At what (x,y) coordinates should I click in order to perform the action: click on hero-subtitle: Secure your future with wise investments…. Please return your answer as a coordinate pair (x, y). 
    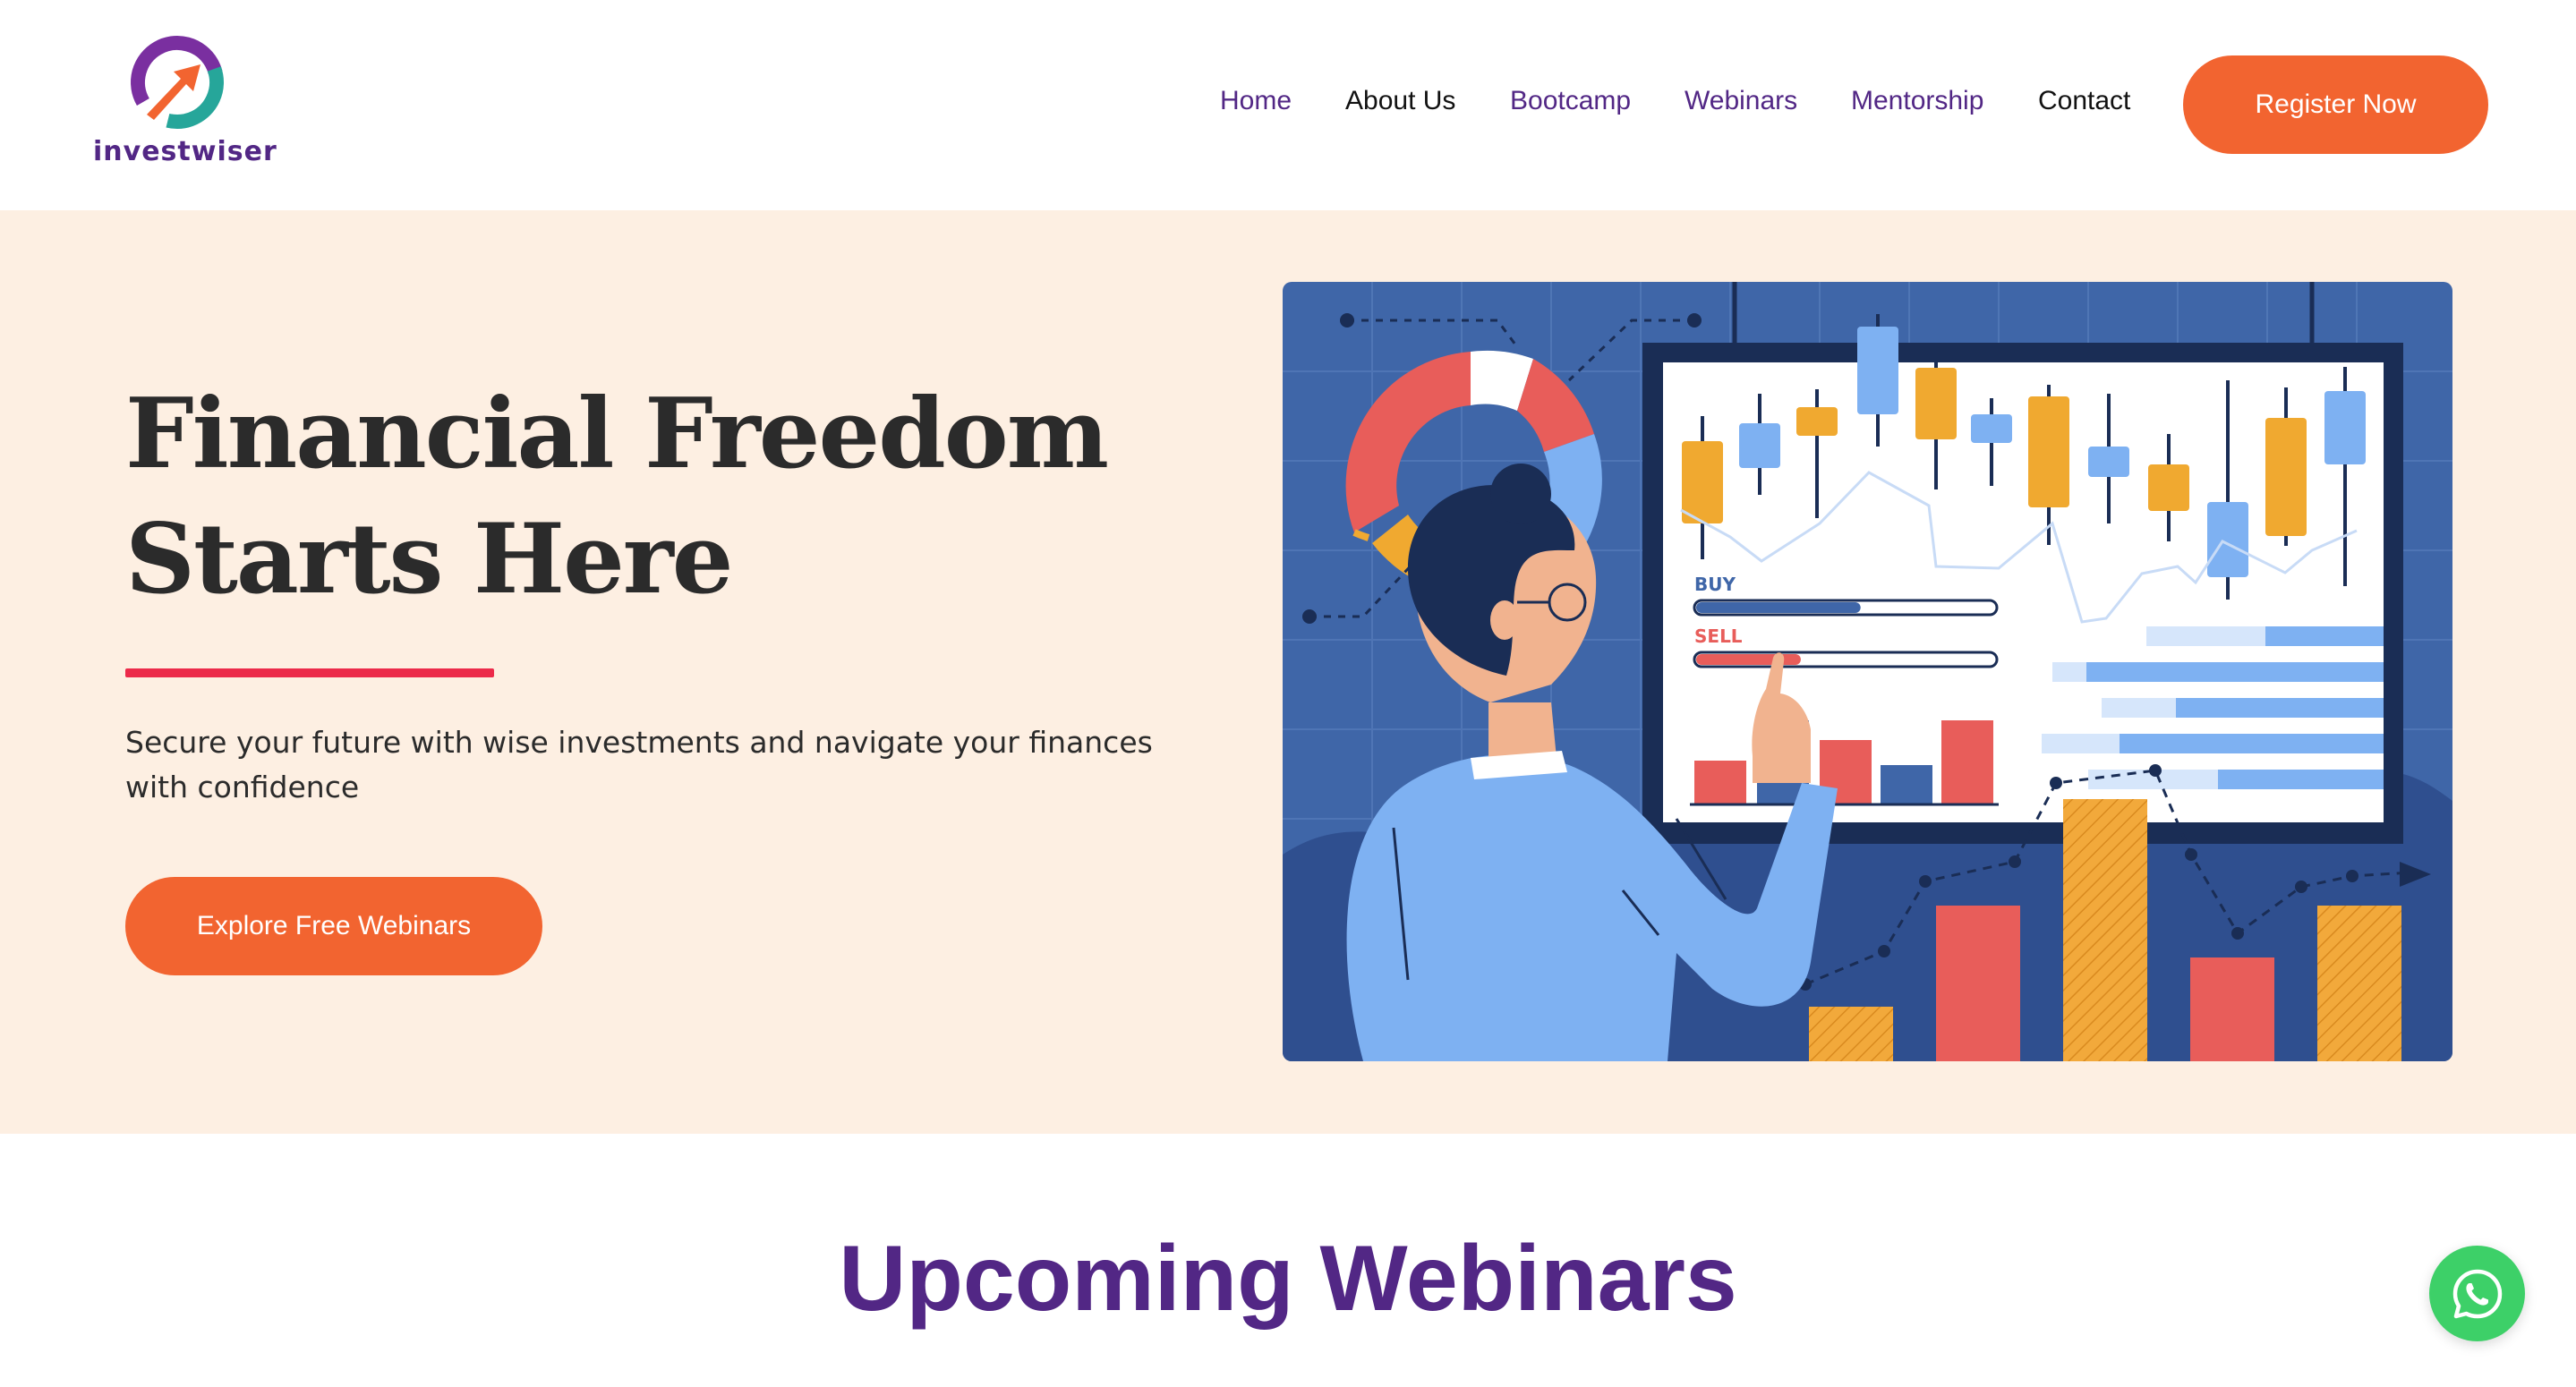
    Looking at the image, I should click on (639, 764).